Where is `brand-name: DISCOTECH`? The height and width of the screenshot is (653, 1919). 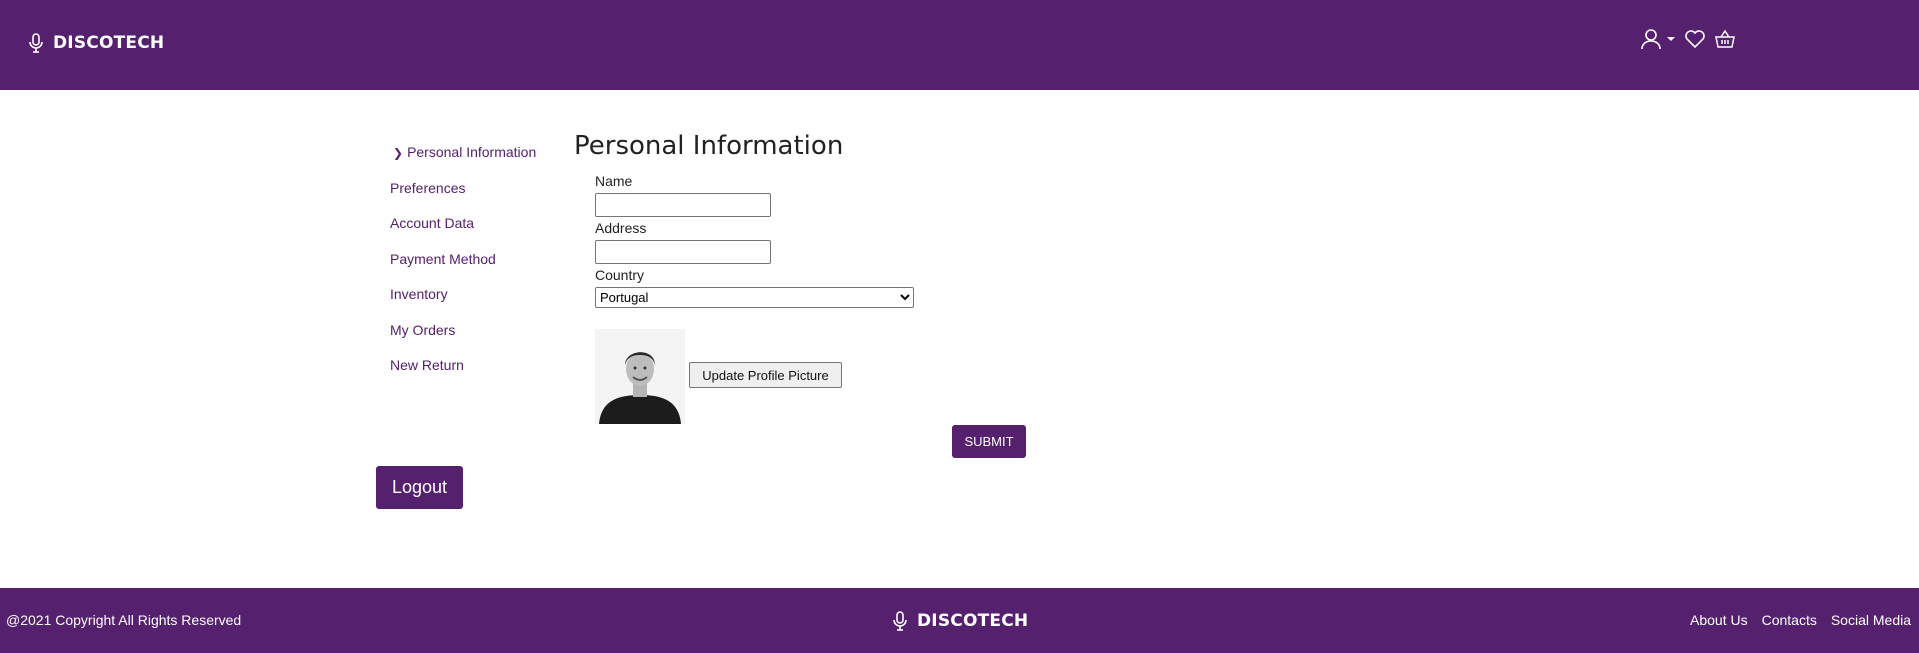 brand-name: DISCOTECH is located at coordinates (109, 43).